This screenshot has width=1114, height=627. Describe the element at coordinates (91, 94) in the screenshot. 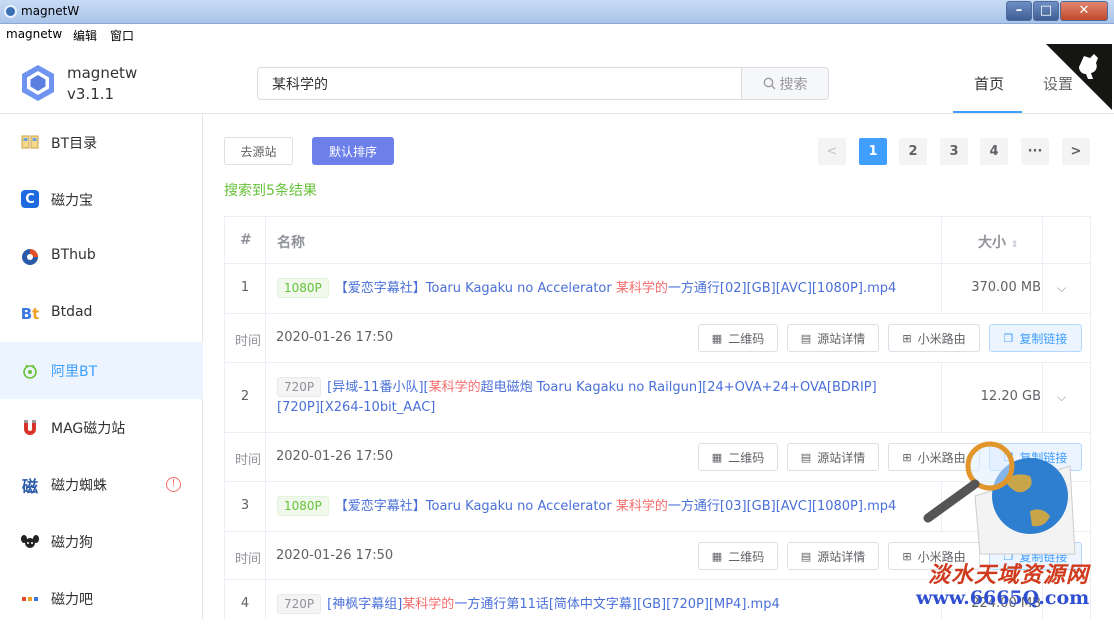

I see `app-version: v3.1.1` at that location.